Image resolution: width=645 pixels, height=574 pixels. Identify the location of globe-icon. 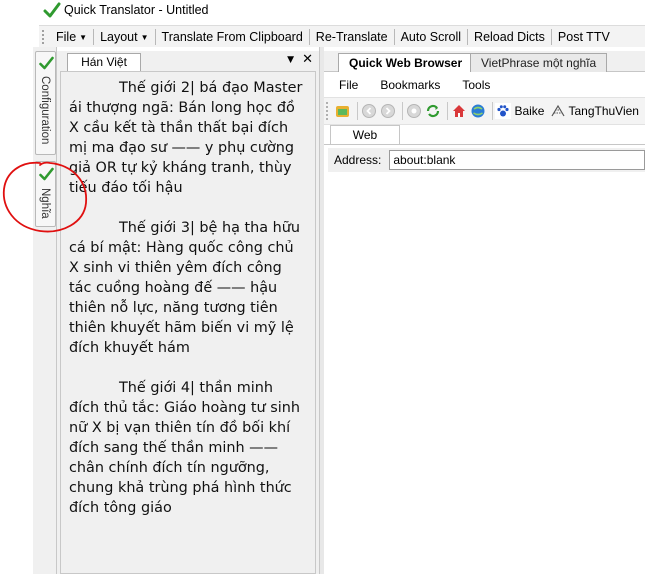
(478, 111).